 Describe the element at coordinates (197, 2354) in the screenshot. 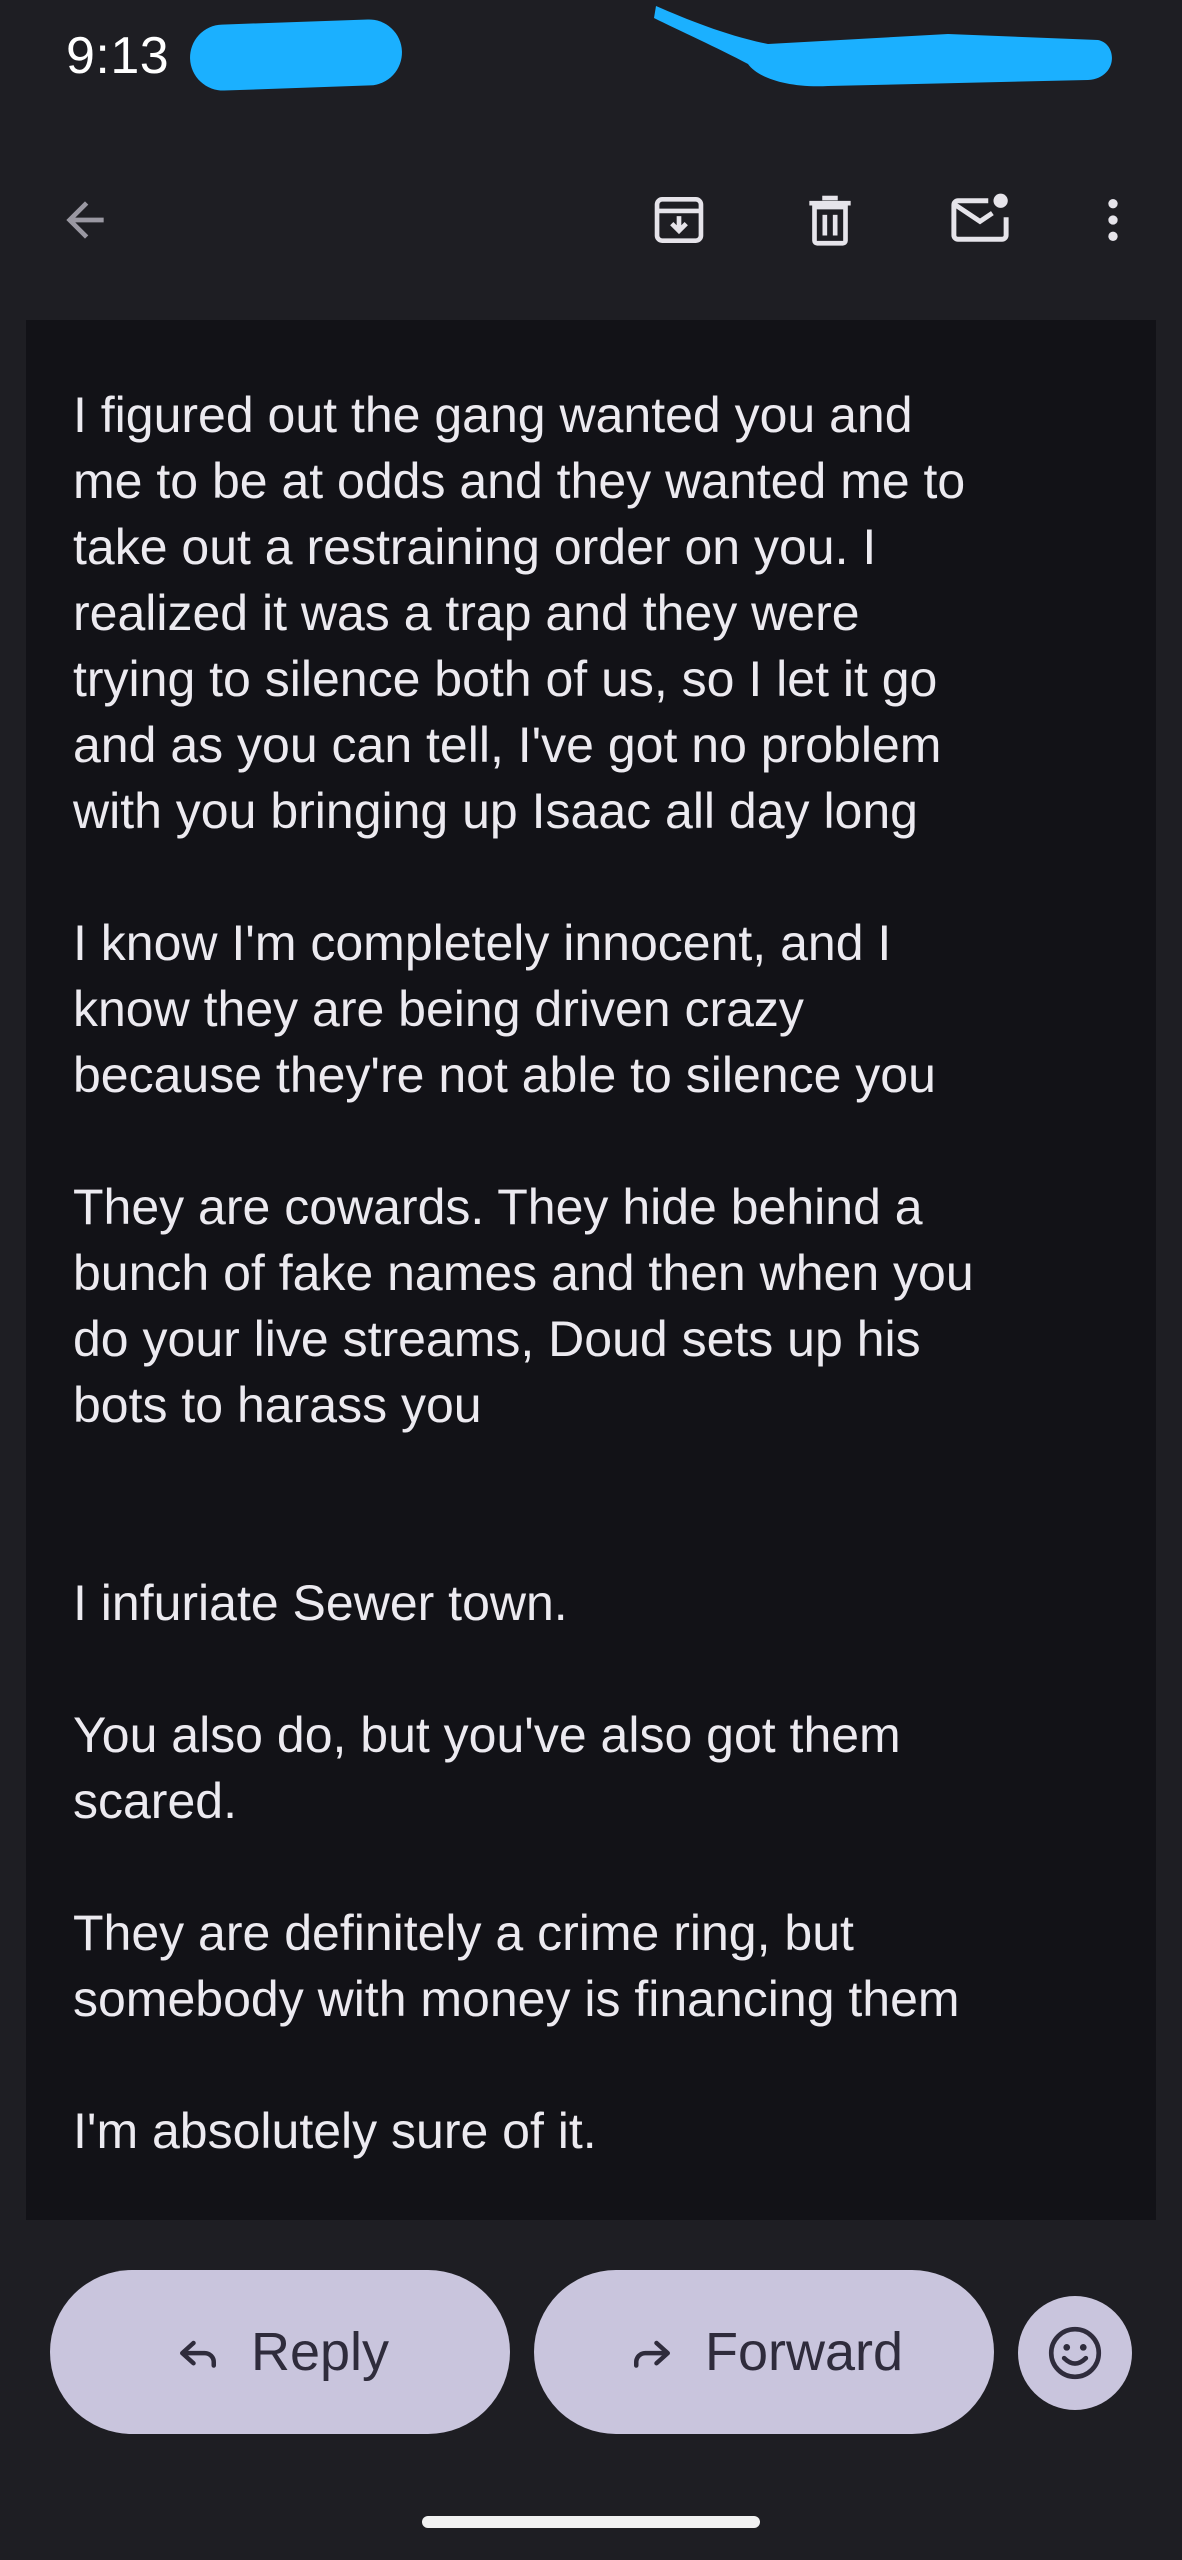

I see `reply-icon` at that location.